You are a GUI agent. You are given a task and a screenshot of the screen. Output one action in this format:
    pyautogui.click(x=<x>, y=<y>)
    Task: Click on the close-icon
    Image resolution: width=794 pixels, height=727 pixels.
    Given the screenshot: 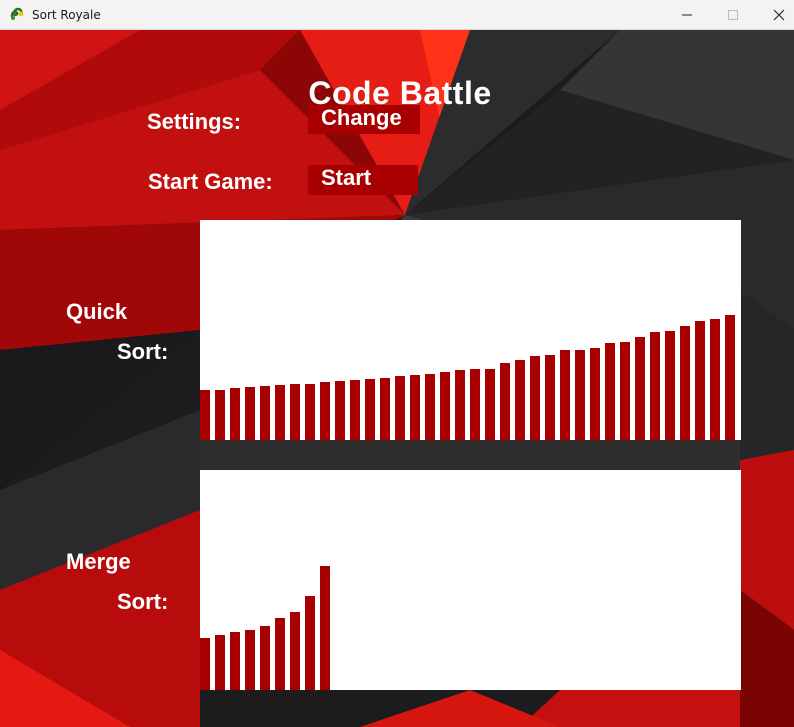 What is the action you would take?
    pyautogui.click(x=779, y=15)
    